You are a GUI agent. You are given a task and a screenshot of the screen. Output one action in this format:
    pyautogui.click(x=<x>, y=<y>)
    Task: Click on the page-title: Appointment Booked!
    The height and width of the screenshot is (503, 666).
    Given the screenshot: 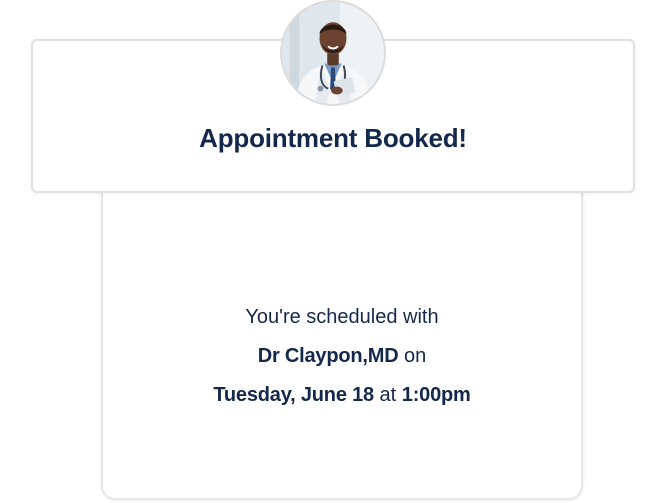 What is the action you would take?
    pyautogui.click(x=333, y=138)
    